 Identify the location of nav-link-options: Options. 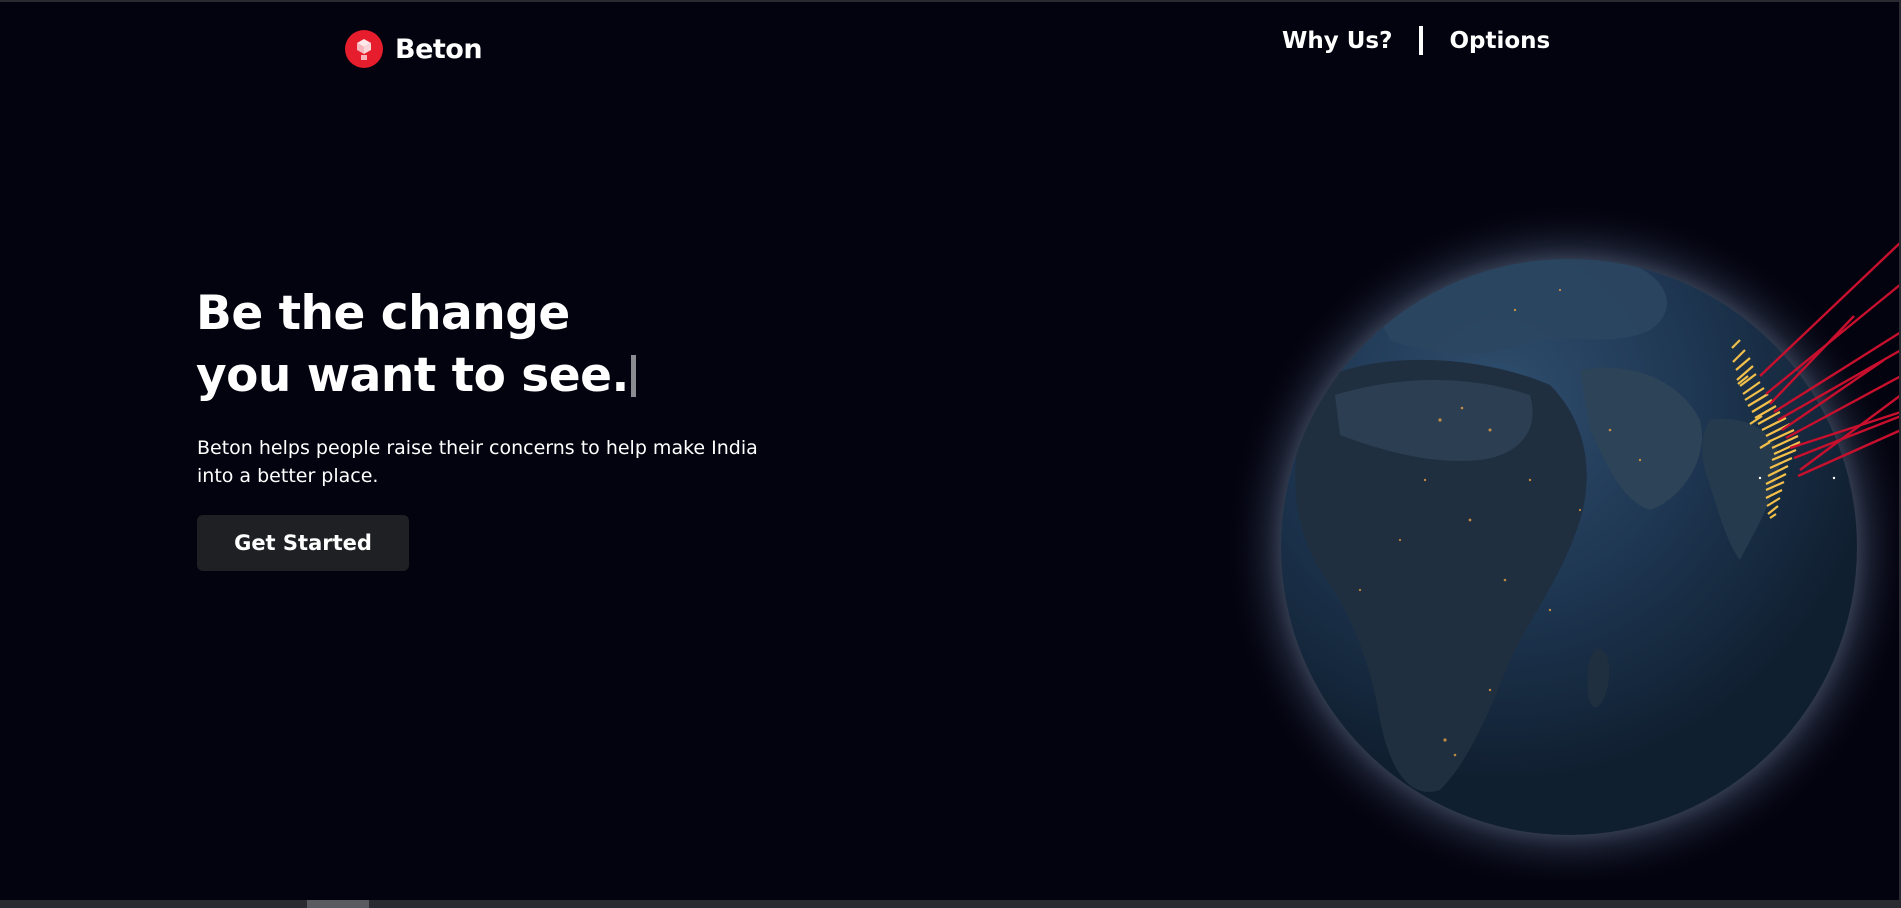
(1499, 41).